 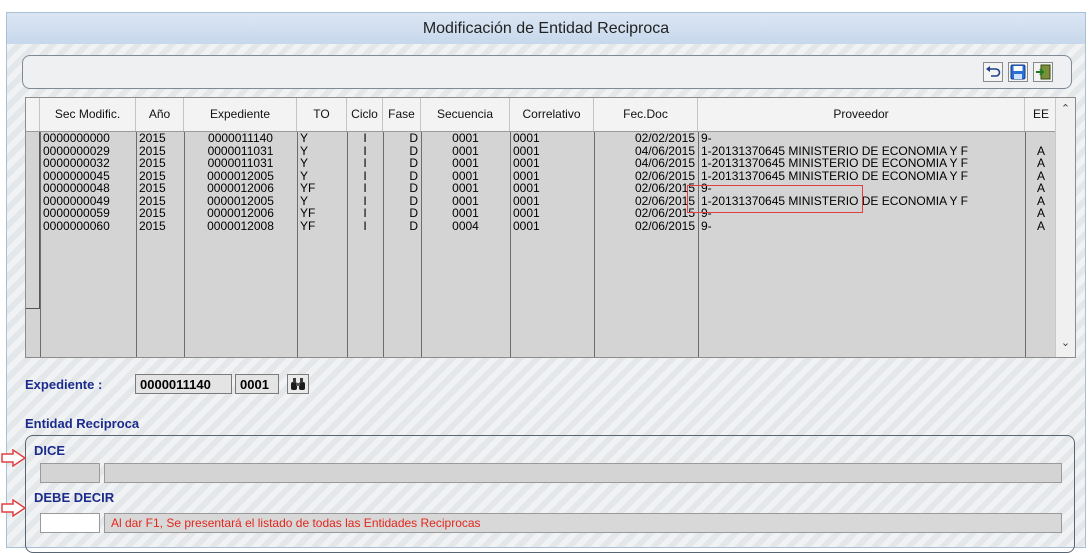 I want to click on binoculars-icon, so click(x=298, y=384).